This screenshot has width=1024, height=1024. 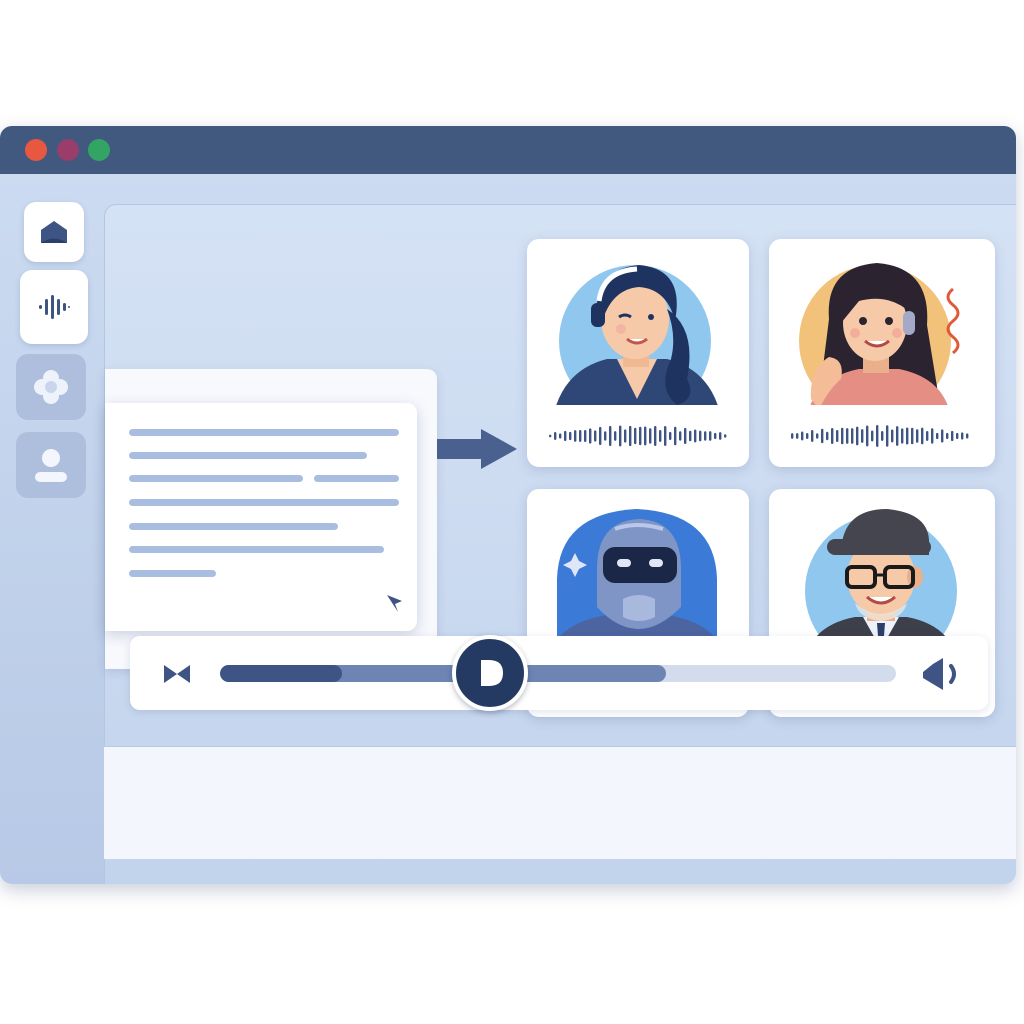 I want to click on avatar-woman-long-hair, so click(x=879, y=334).